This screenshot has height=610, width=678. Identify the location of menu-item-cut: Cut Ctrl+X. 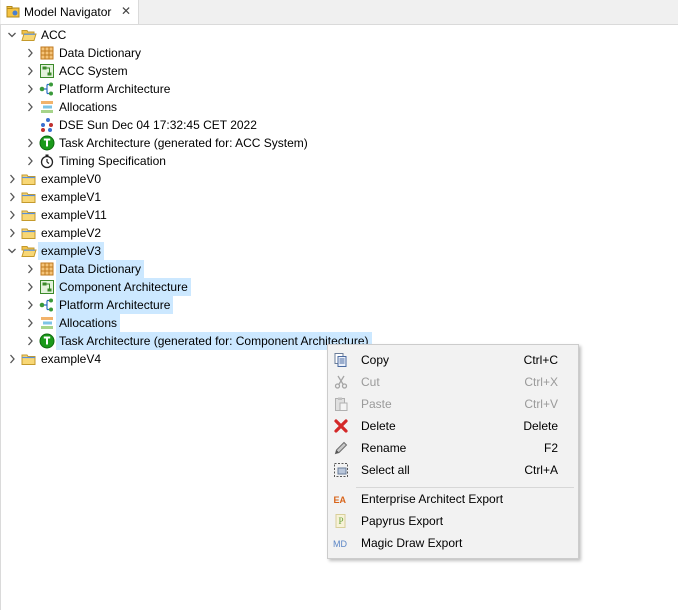
(453, 382).